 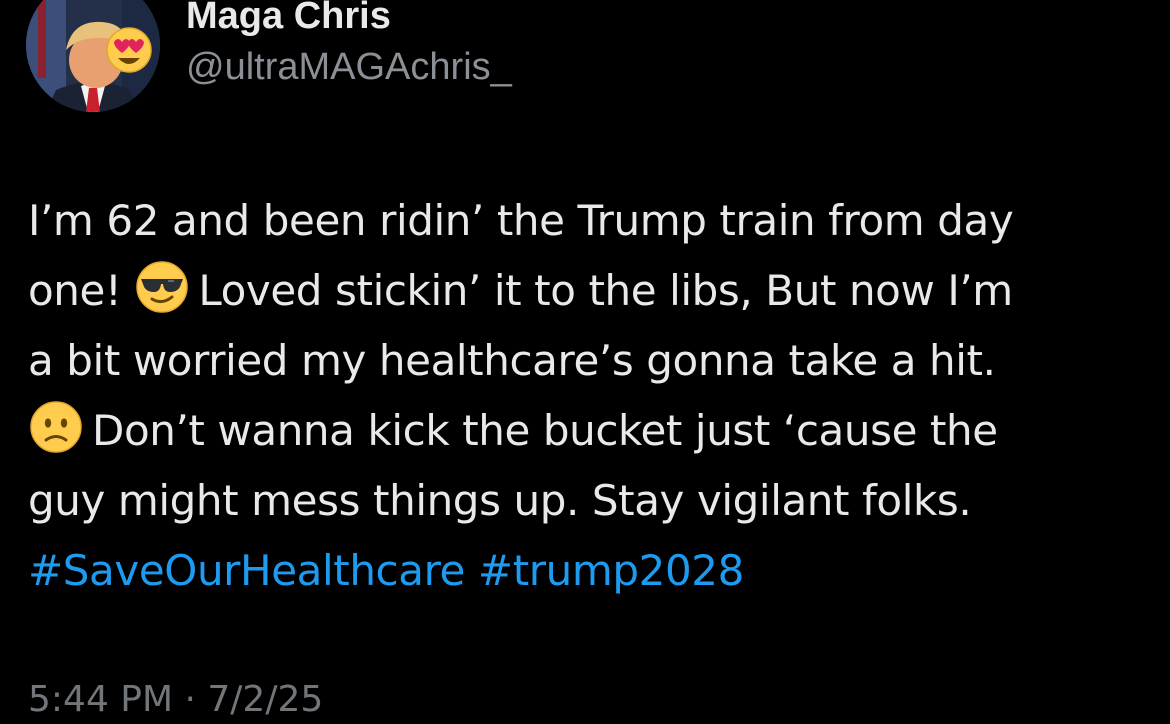 What do you see at coordinates (75, 290) in the screenshot?
I see `tweet-line-2-prefix: one!` at bounding box center [75, 290].